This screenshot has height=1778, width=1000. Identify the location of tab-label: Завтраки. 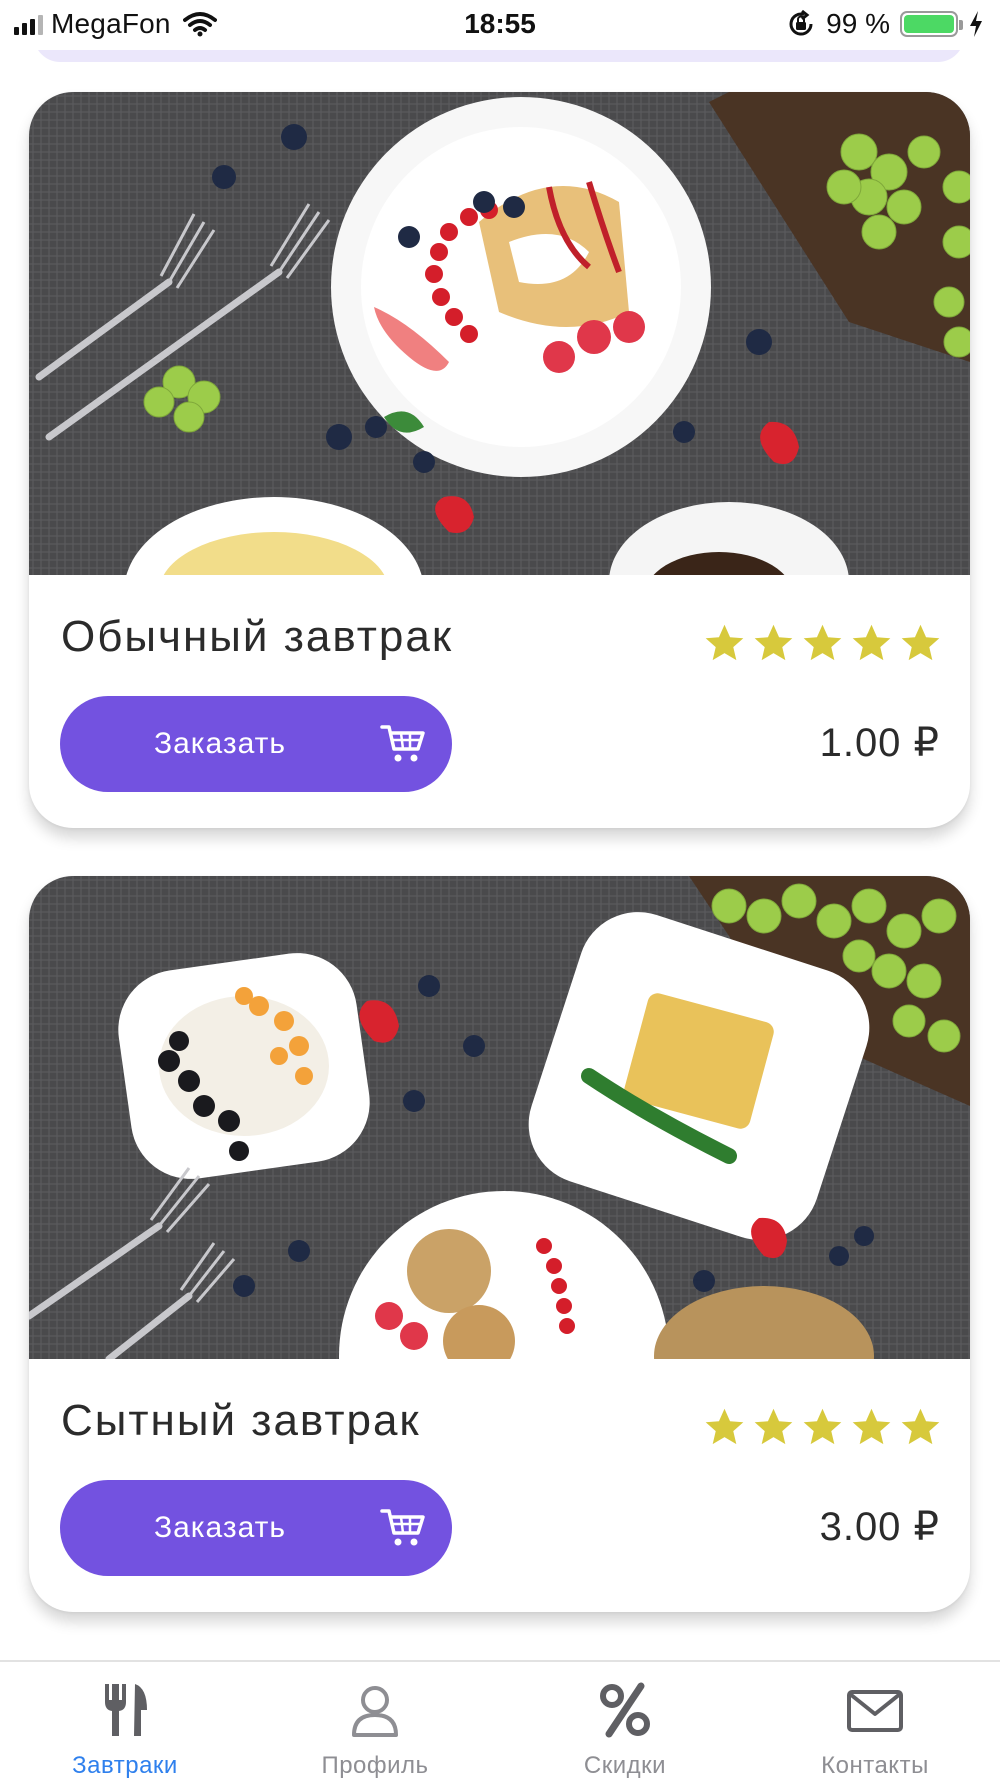
(125, 1765).